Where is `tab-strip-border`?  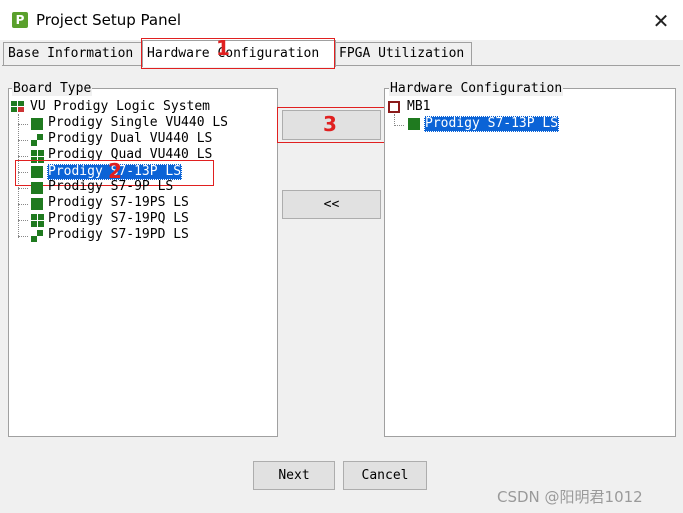 tab-strip-border is located at coordinates (341, 65).